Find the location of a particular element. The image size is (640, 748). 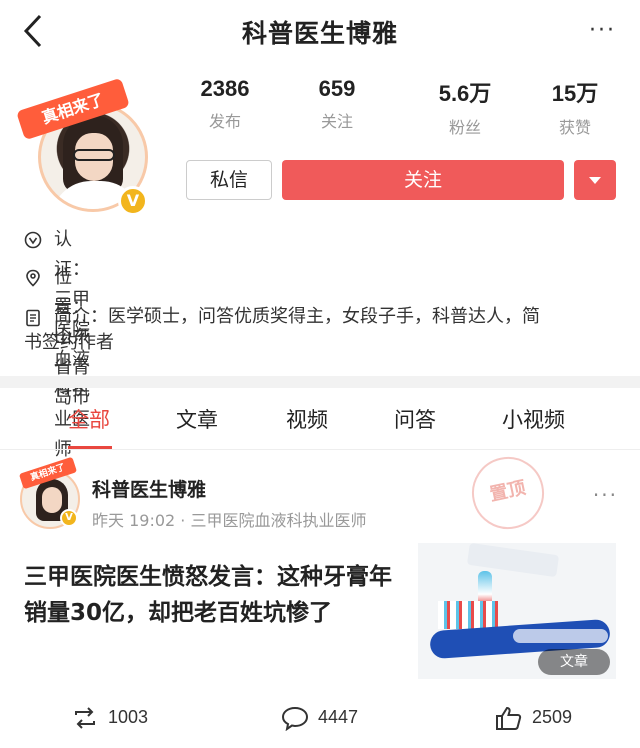

avatar: 真相来了 V is located at coordinates (83, 146).